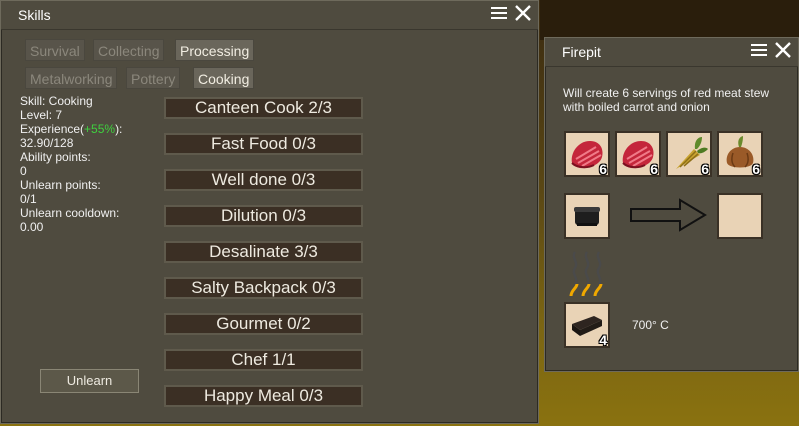 Image resolution: width=799 pixels, height=426 pixels. Describe the element at coordinates (71, 78) in the screenshot. I see `tab-metalworking: Metalworking` at that location.